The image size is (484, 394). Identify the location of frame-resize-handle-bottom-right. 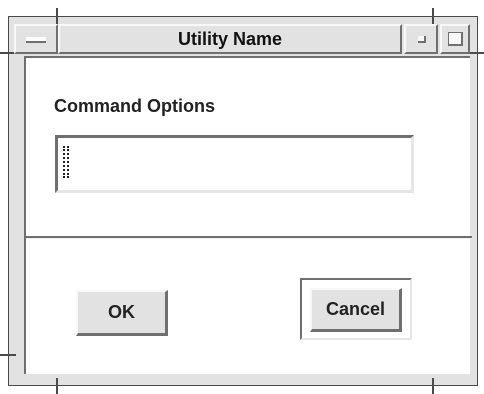
(433, 386).